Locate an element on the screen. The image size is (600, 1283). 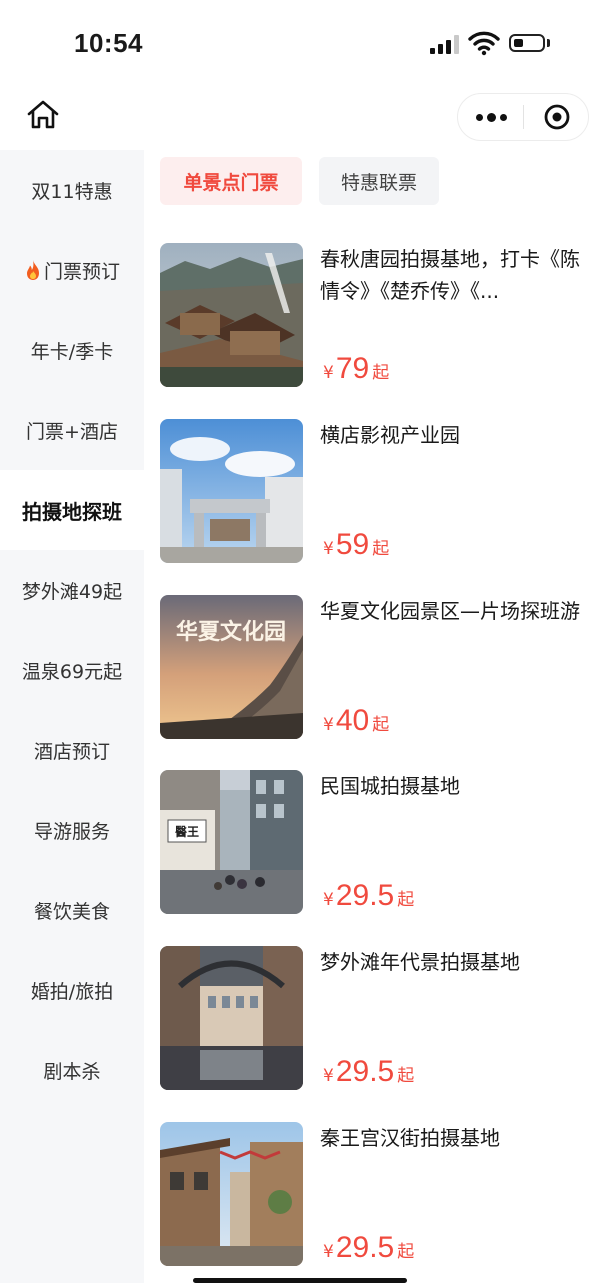
product-image: 醫王 is located at coordinates (231, 842).